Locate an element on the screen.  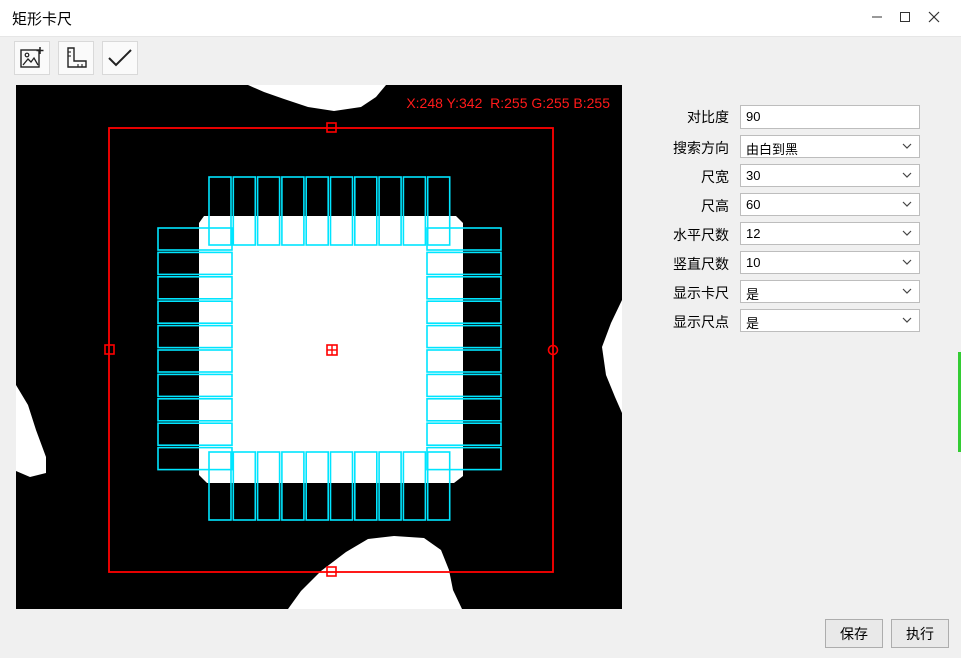
execute-button: 执行 is located at coordinates (920, 633).